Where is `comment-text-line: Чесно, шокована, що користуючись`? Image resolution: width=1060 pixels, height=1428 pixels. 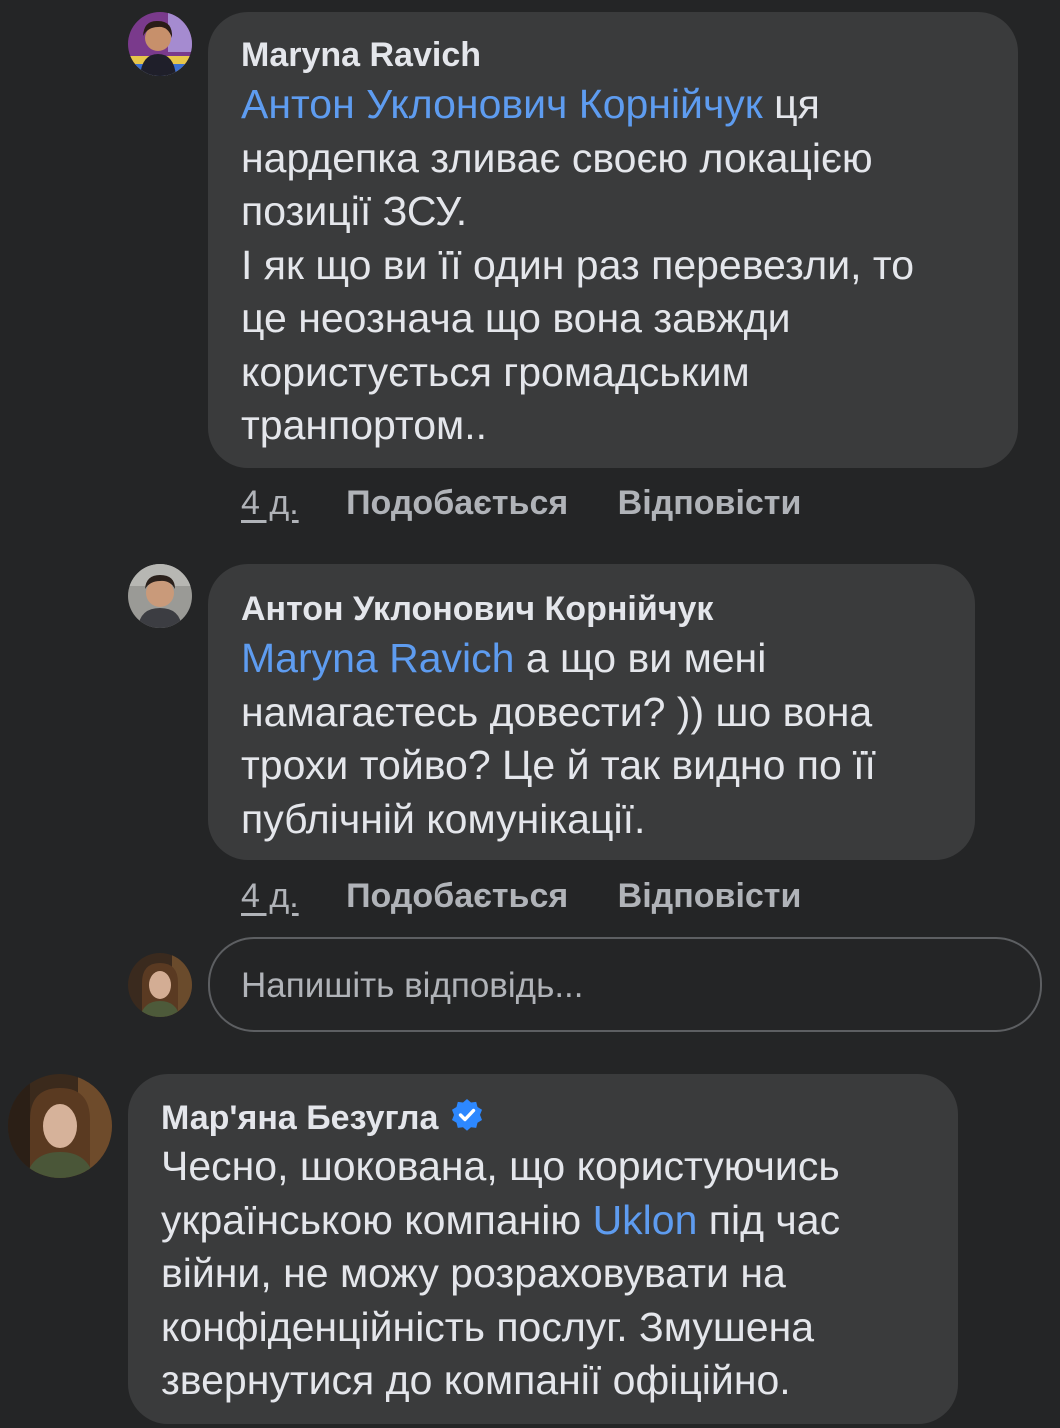
comment-text-line: Чесно, шокована, що користуючись is located at coordinates (500, 1166).